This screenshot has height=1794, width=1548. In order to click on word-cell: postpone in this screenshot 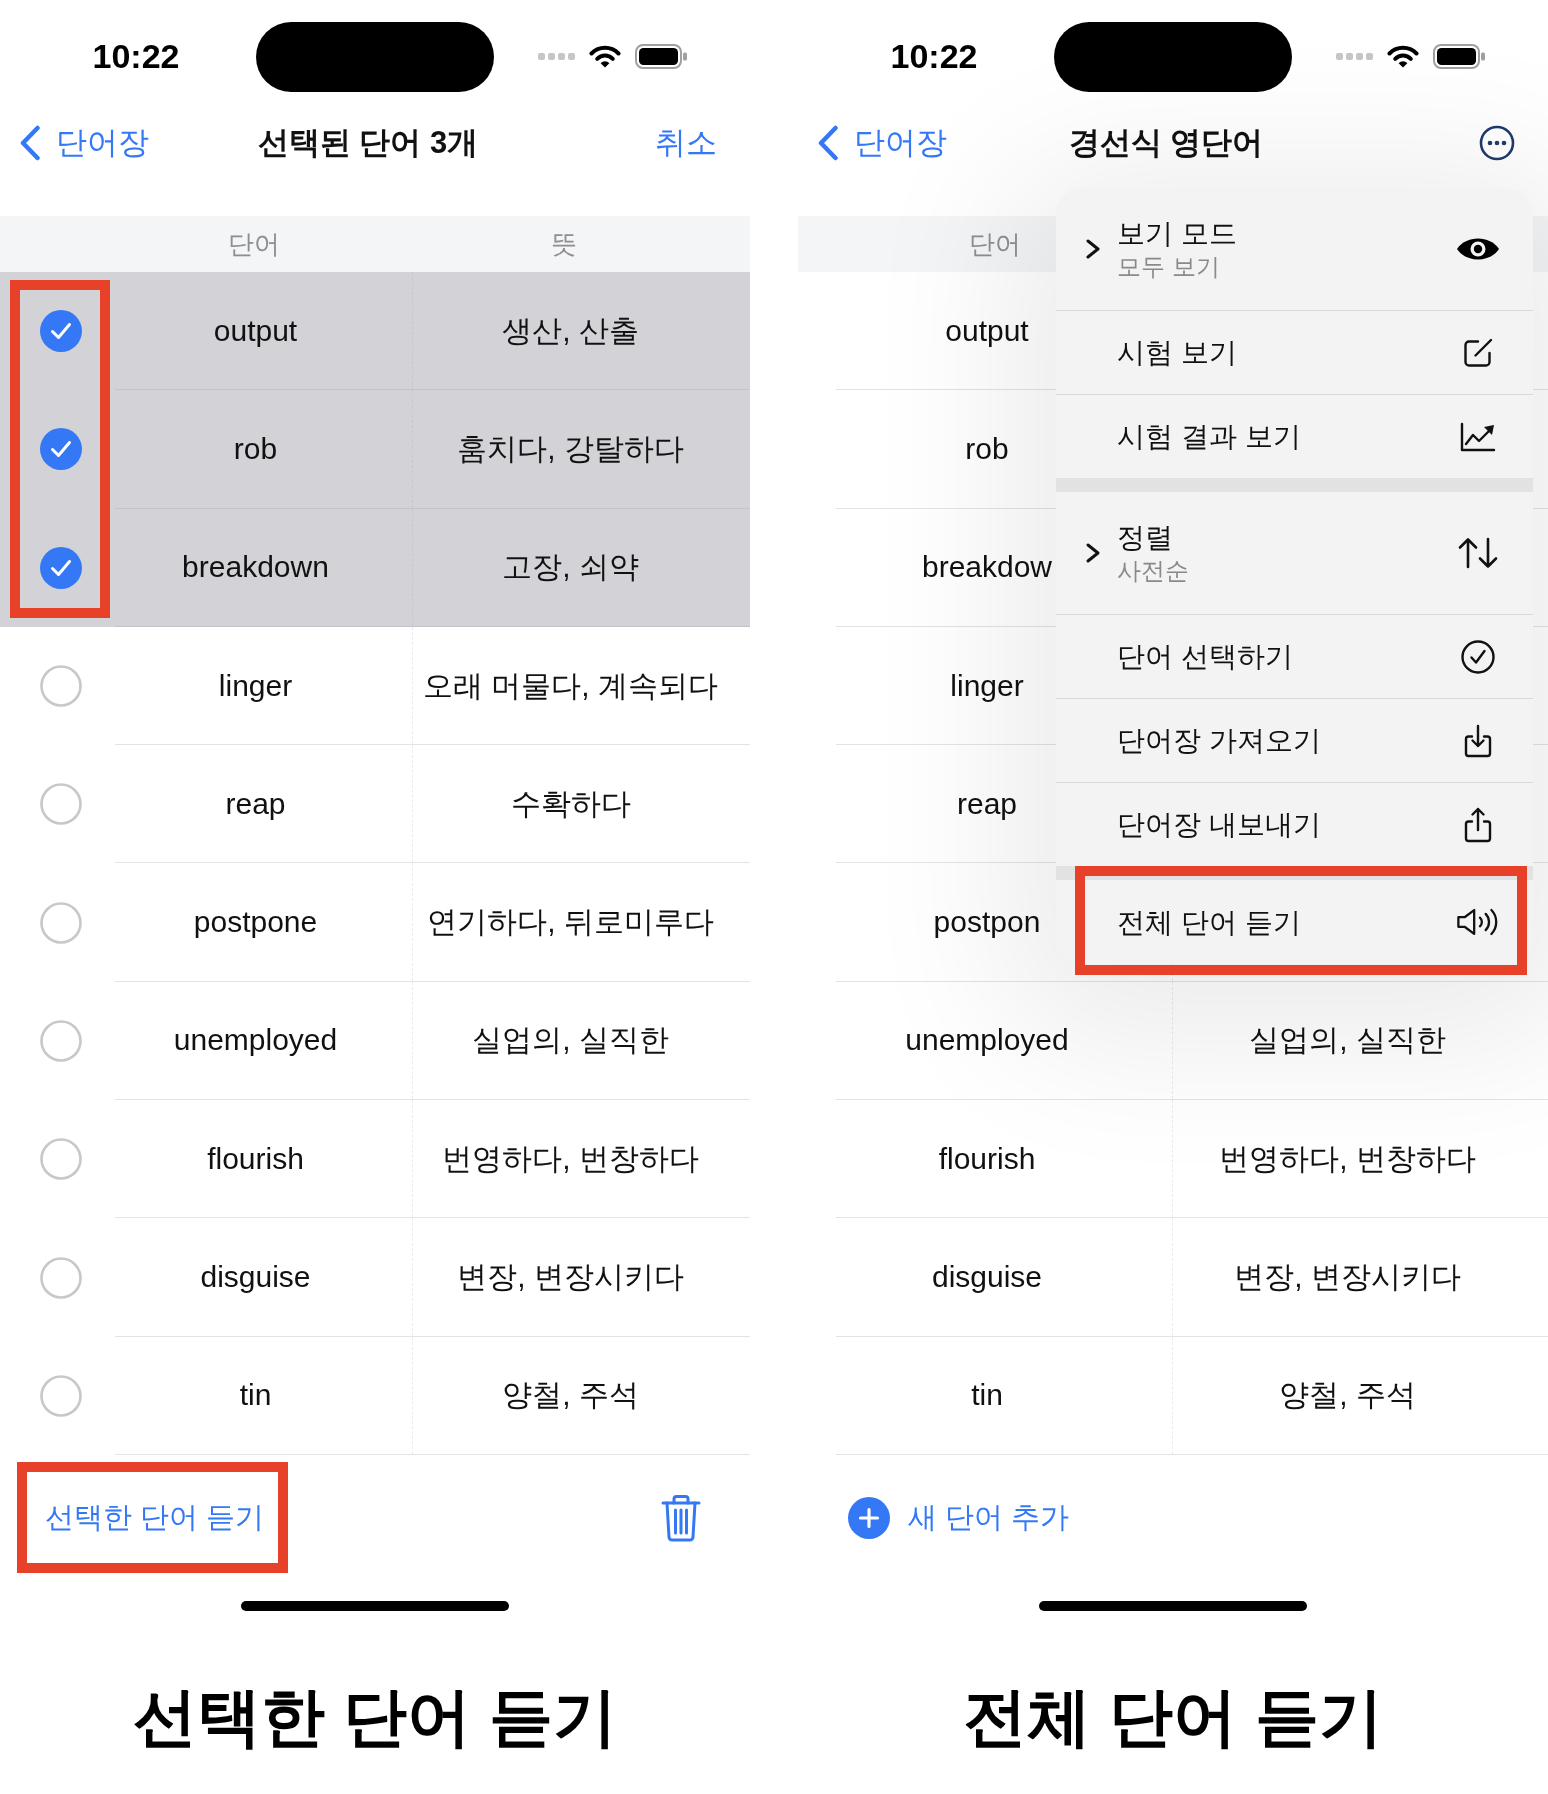, I will do `click(264, 922)`.